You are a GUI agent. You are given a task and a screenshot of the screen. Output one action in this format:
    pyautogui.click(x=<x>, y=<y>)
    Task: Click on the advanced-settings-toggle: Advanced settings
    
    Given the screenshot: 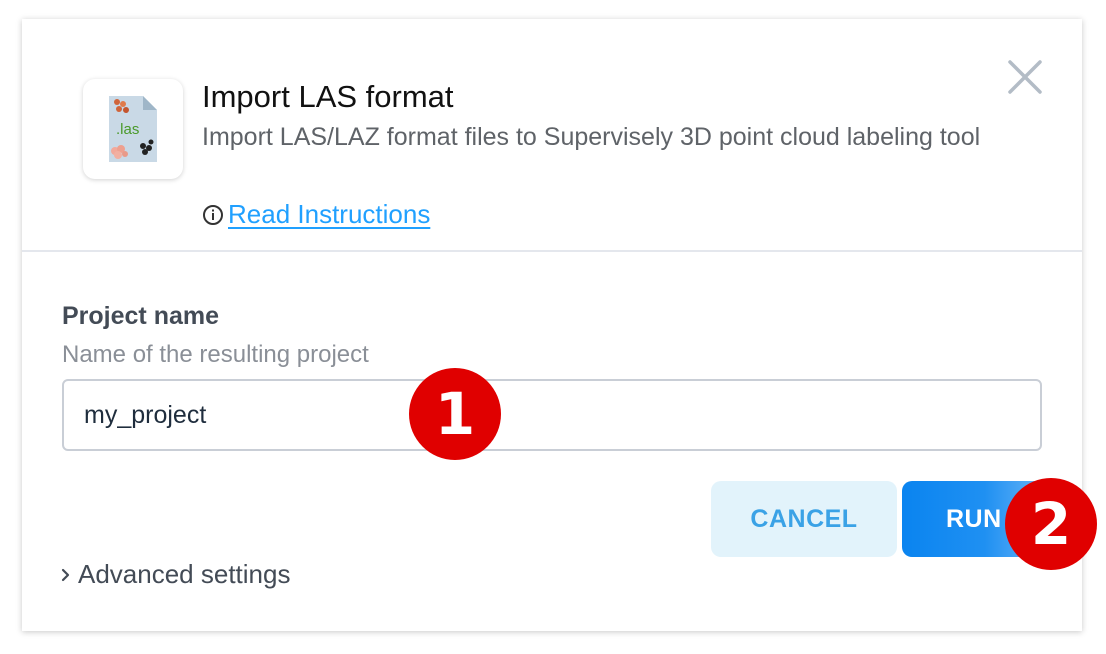 What is the action you would take?
    pyautogui.click(x=175, y=574)
    